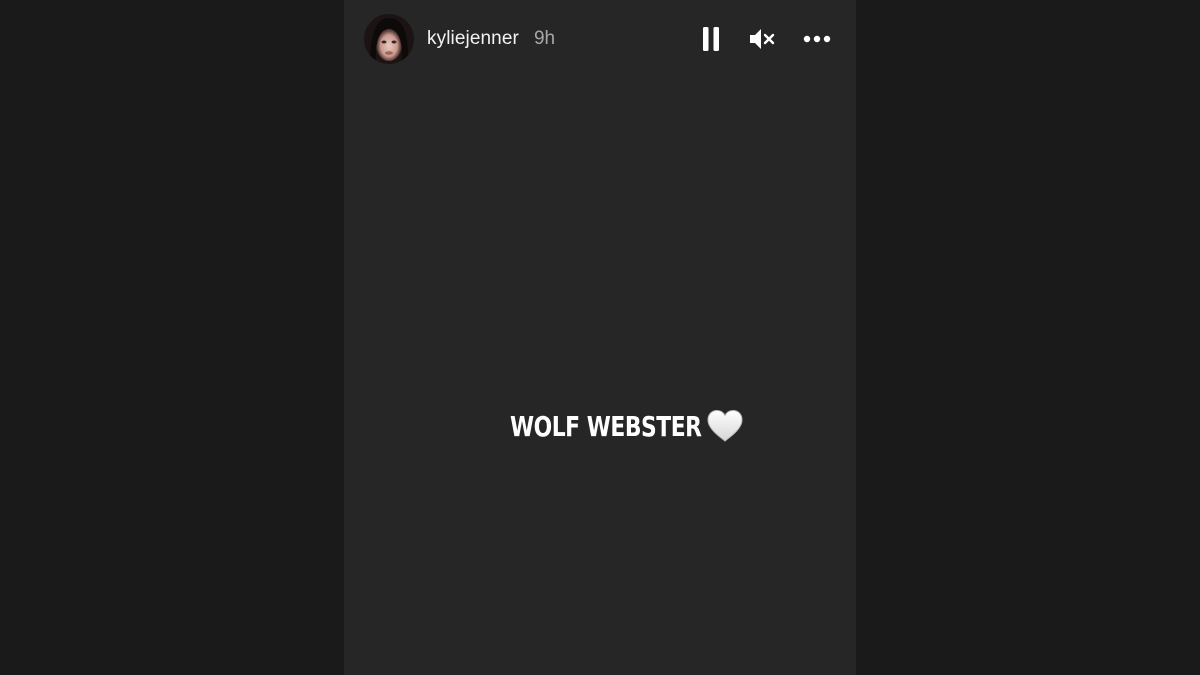 This screenshot has width=1200, height=675. I want to click on pause-button, so click(711, 39).